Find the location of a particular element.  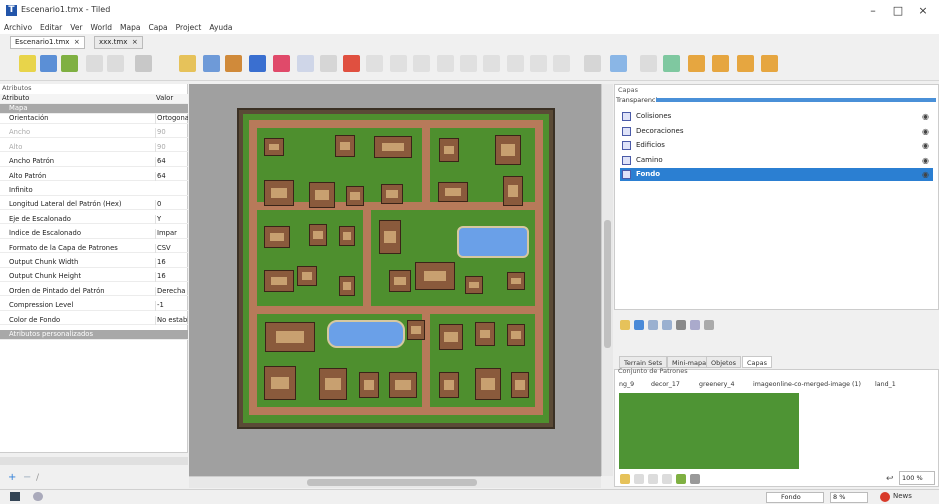

select-objects-icon is located at coordinates (374, 63).